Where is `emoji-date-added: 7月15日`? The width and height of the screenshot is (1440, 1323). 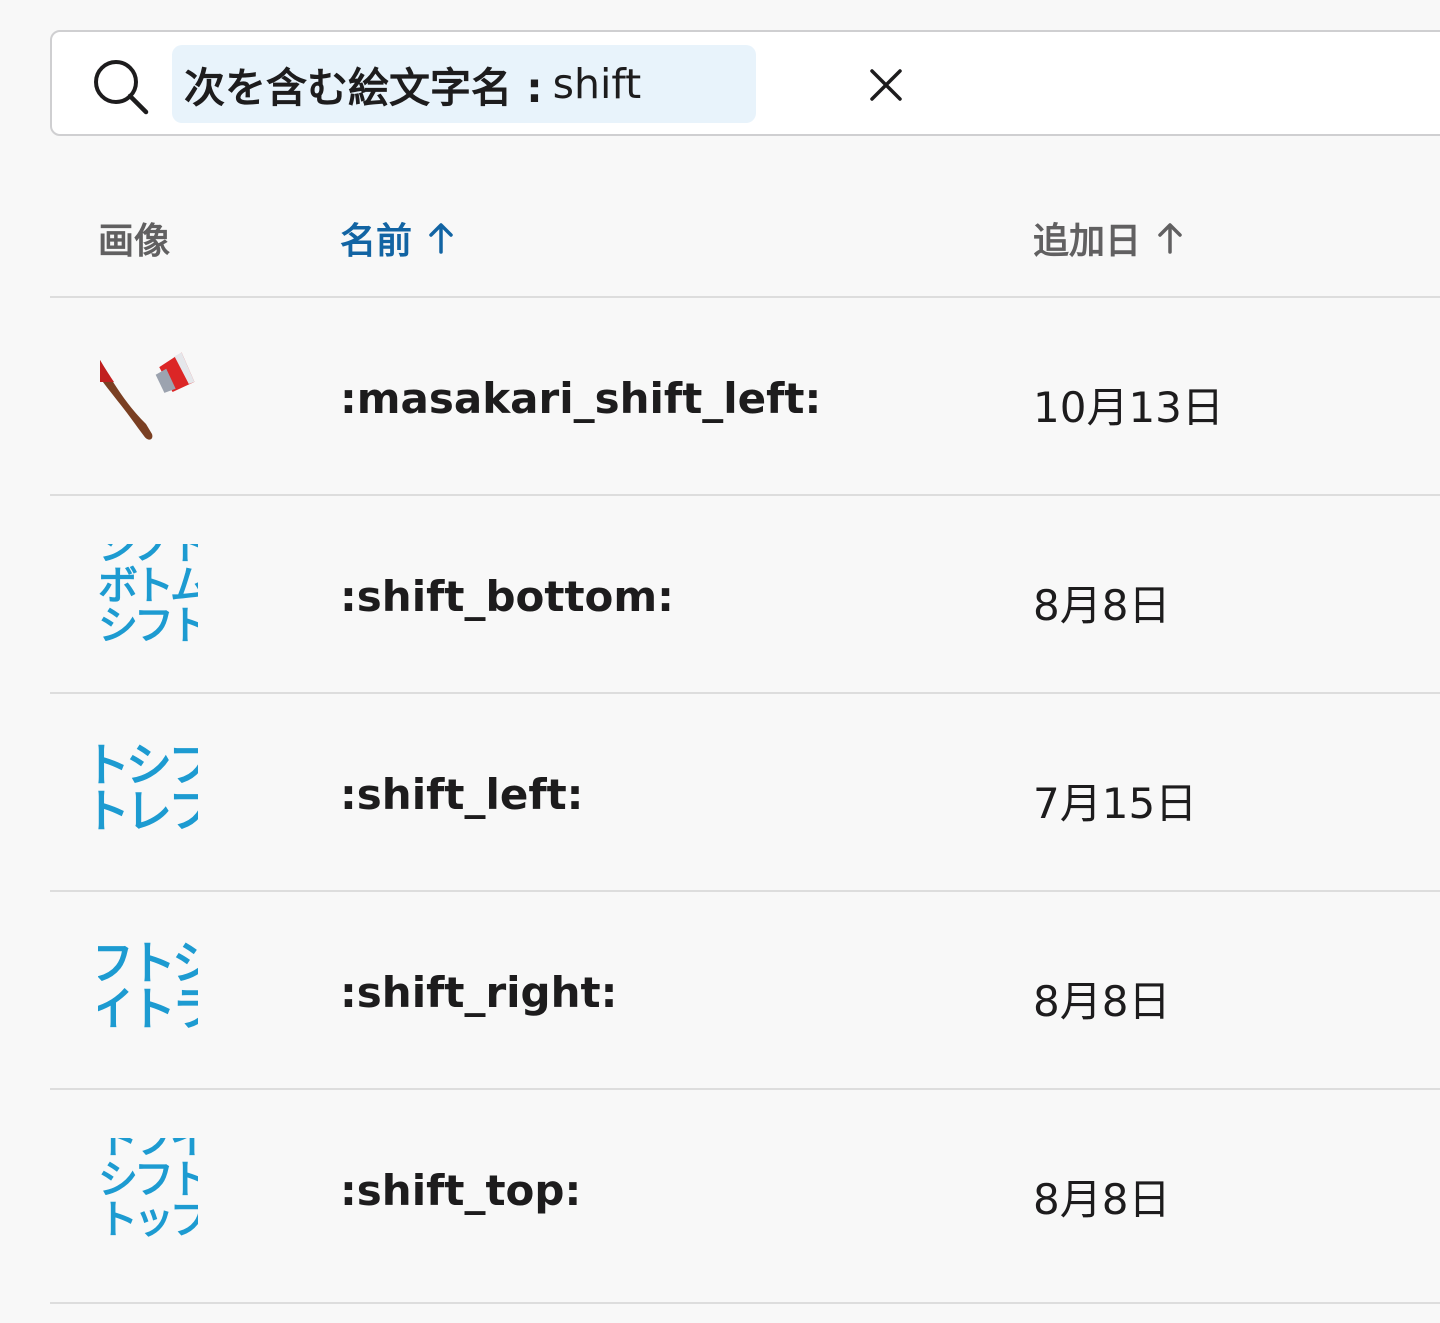
emoji-date-added: 7月15日 is located at coordinates (1115, 803).